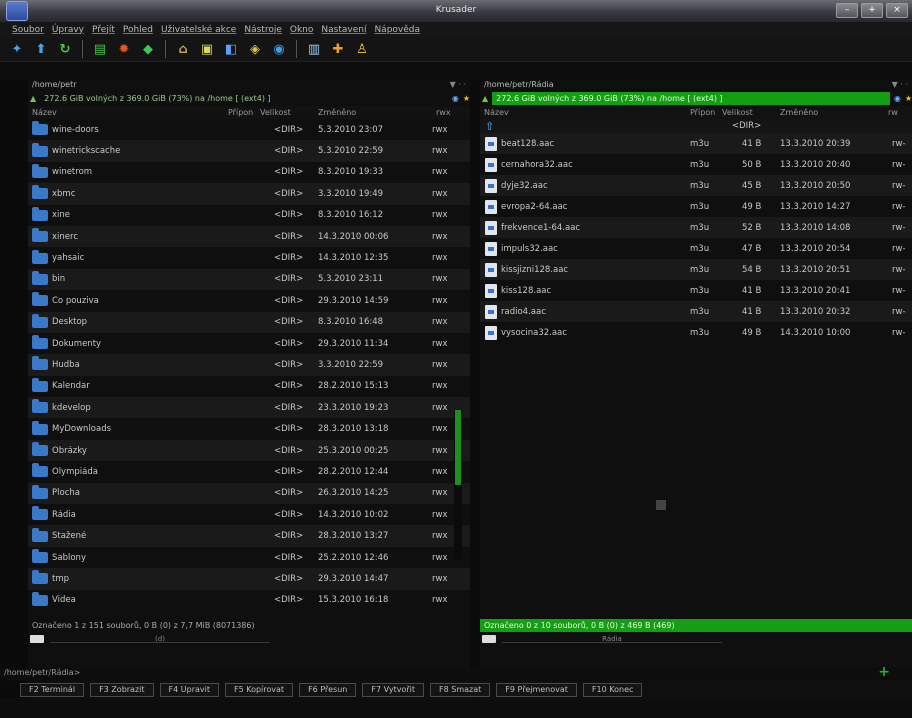 The height and width of the screenshot is (718, 912). I want to click on parent-dir-row: ⇧ <DIR>, so click(696, 126).